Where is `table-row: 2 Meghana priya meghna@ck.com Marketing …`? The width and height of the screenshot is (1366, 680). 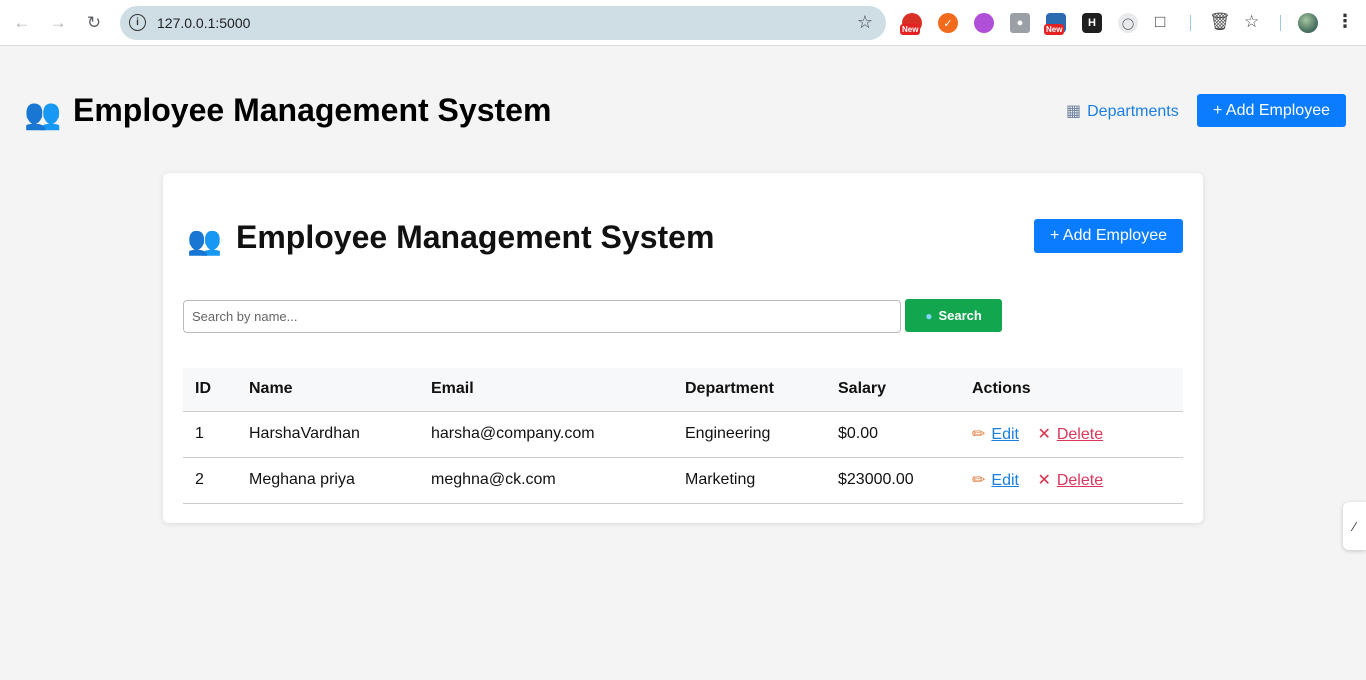 table-row: 2 Meghana priya meghna@ck.com Marketing … is located at coordinates (683, 480).